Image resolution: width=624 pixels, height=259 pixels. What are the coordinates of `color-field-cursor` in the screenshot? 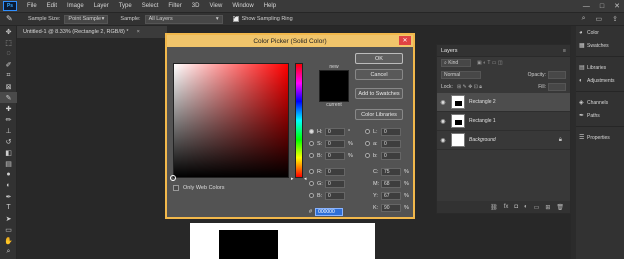 It's located at (173, 178).